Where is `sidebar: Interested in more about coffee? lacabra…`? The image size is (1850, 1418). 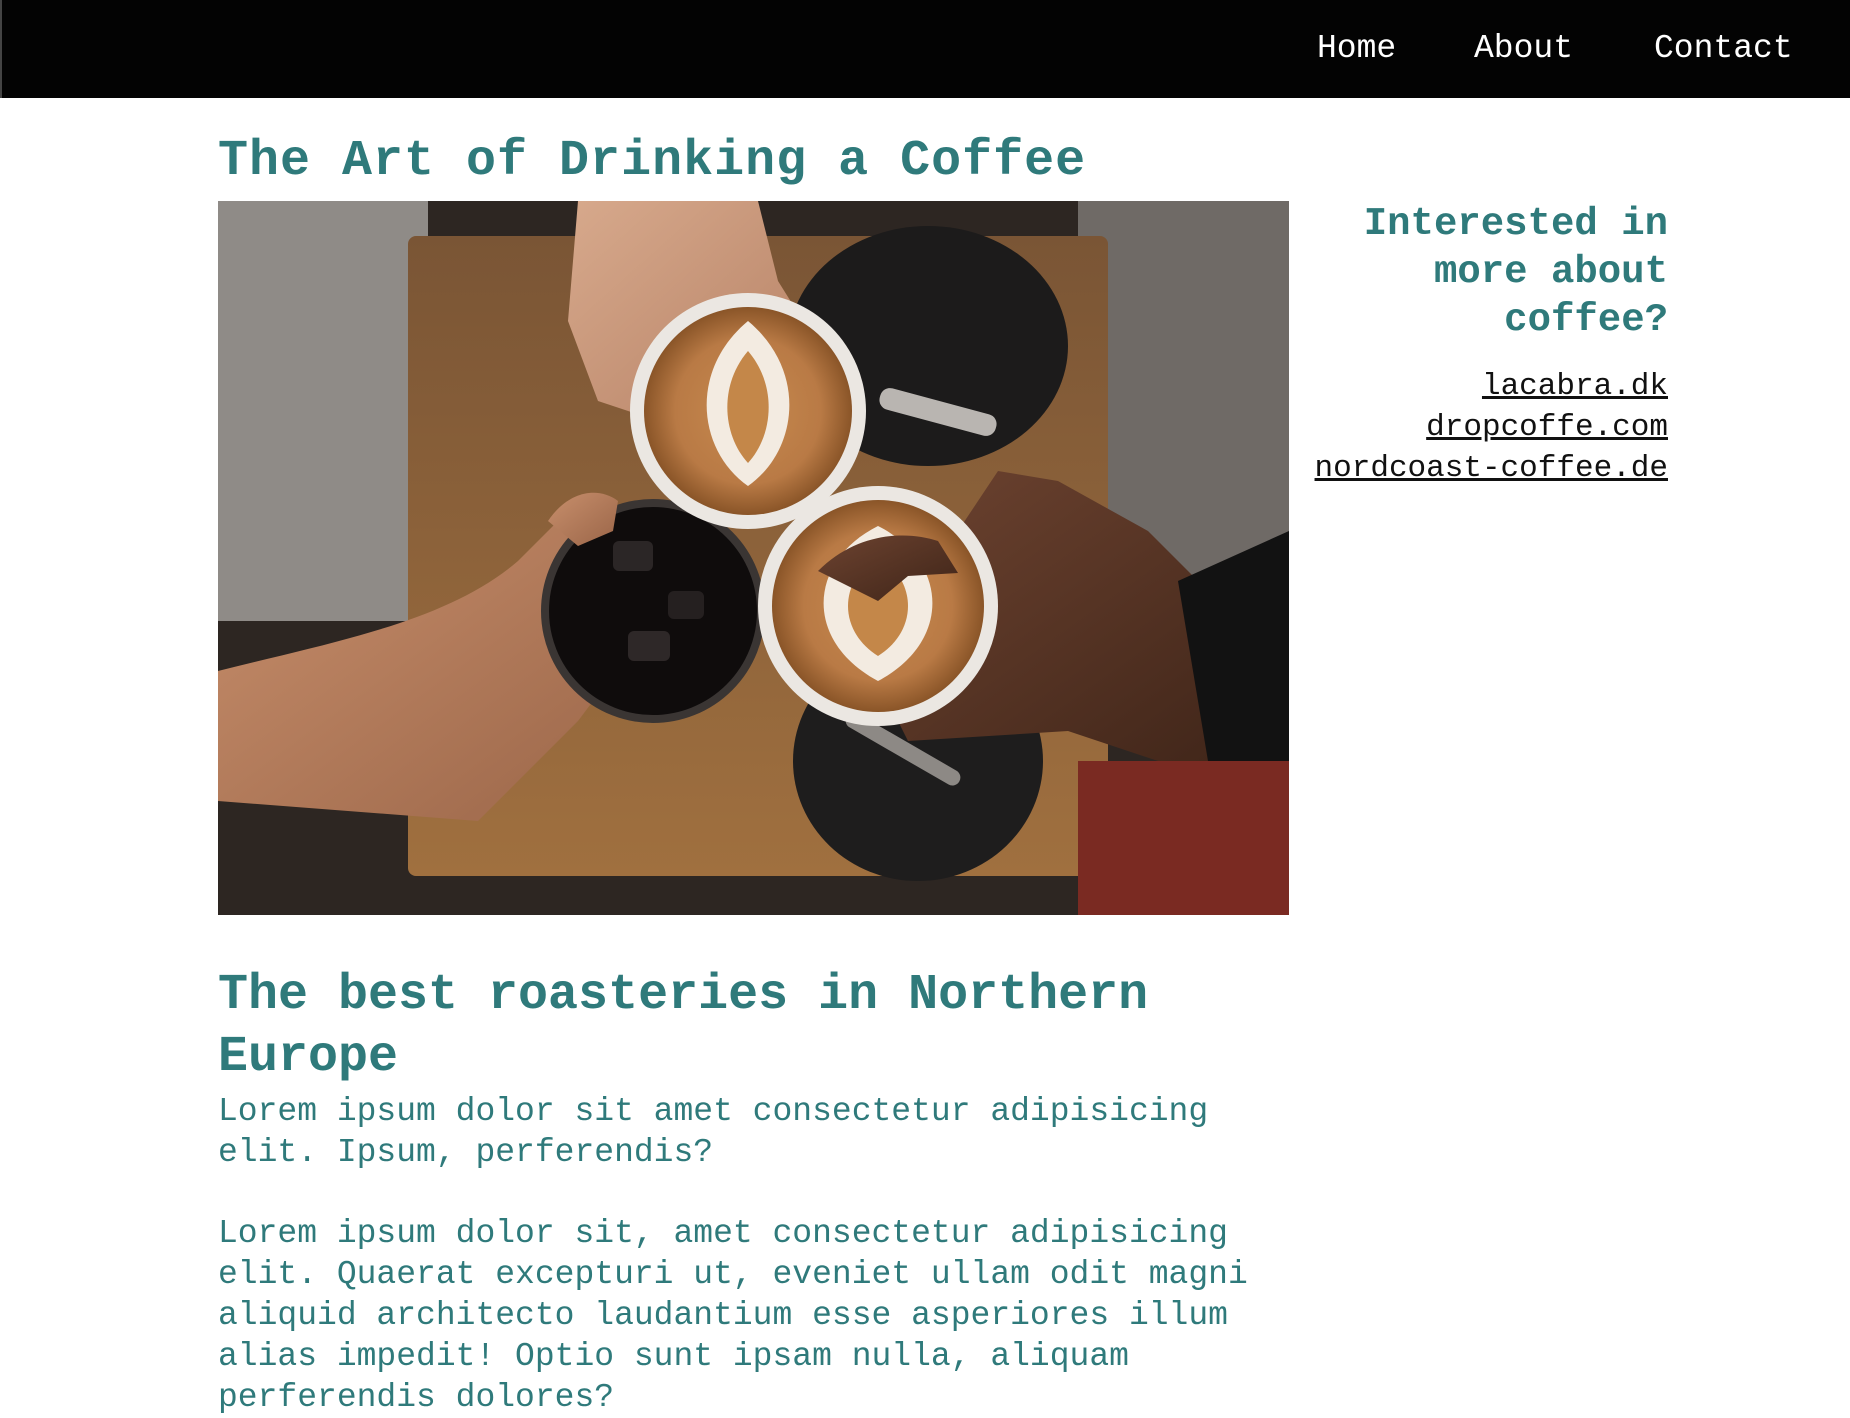 sidebar: Interested in more about coffee? lacabra… is located at coordinates (1479, 344).